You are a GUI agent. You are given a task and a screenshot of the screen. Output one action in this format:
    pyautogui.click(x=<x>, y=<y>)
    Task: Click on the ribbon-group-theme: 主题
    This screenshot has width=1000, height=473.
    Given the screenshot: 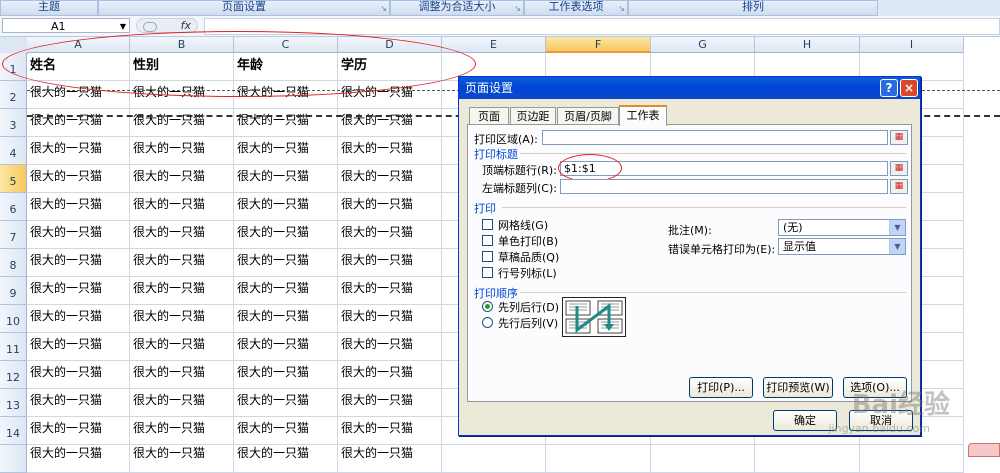 What is the action you would take?
    pyautogui.click(x=49, y=8)
    